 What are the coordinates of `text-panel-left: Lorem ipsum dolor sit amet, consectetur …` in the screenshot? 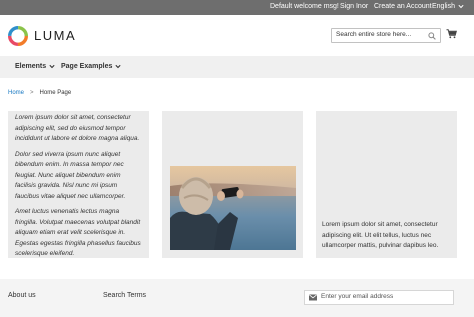 It's located at (78, 184).